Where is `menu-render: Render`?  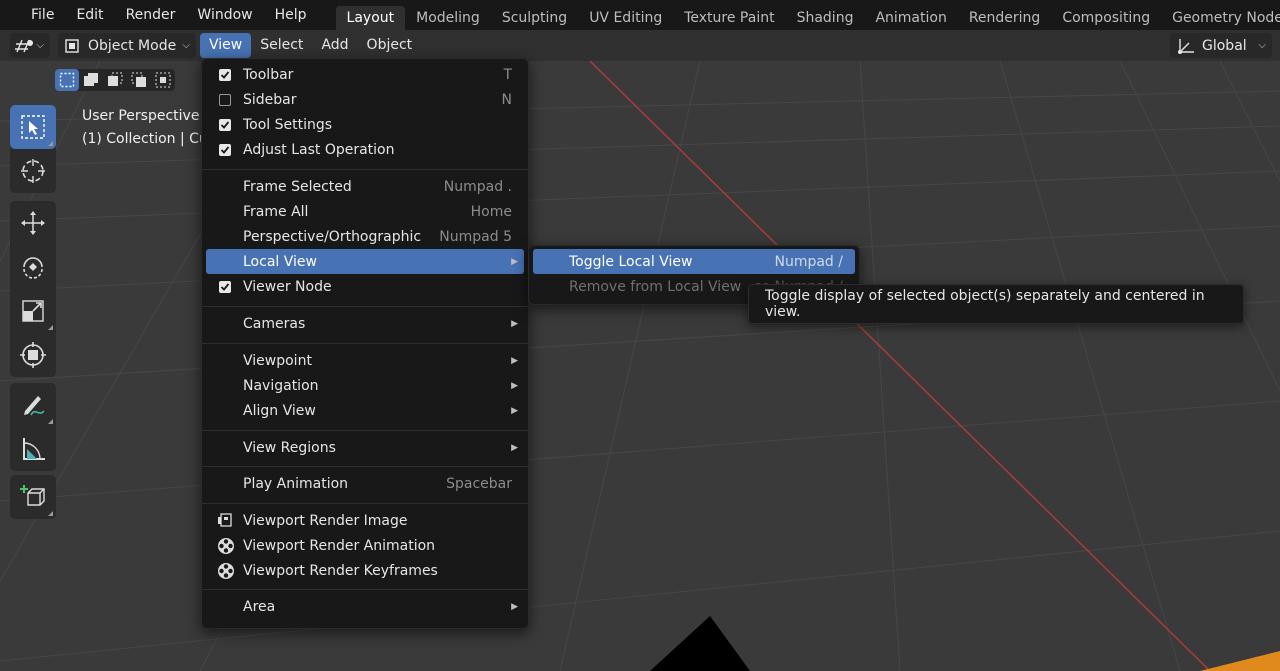
menu-render: Render is located at coordinates (151, 15).